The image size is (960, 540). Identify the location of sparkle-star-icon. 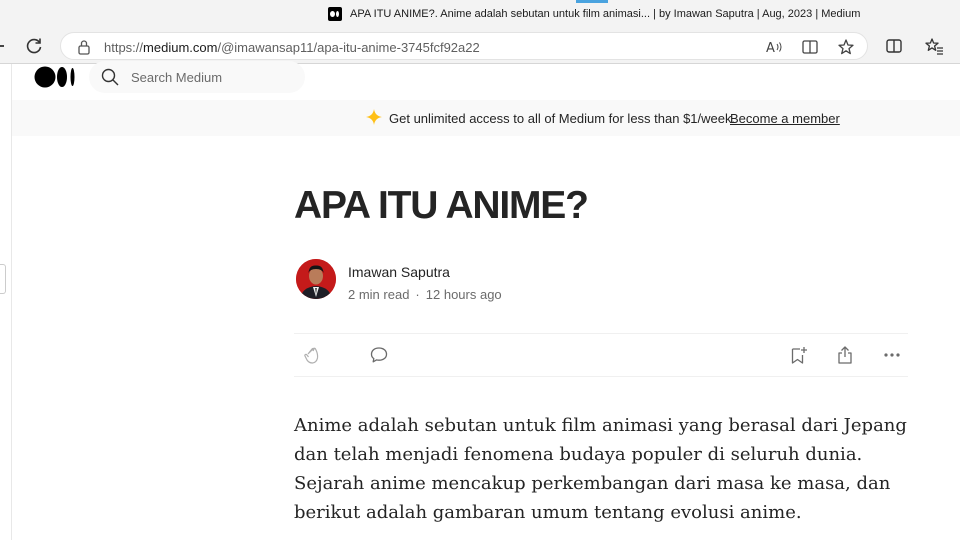
(374, 117).